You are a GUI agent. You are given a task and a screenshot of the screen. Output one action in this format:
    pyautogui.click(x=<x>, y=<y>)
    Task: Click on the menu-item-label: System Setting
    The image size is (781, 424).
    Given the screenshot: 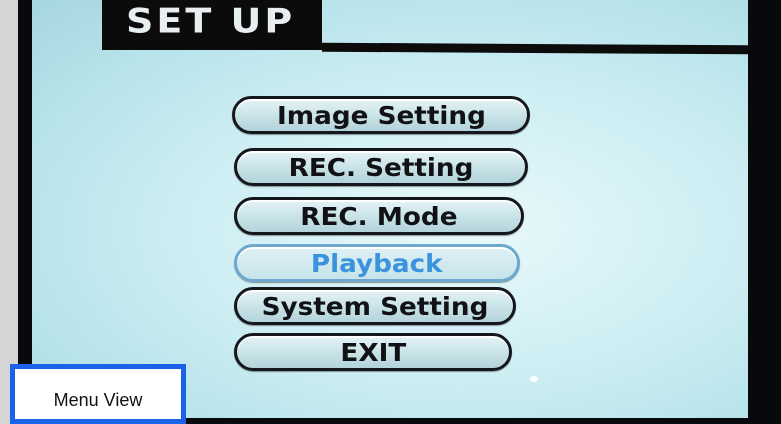 What is the action you would take?
    pyautogui.click(x=375, y=306)
    